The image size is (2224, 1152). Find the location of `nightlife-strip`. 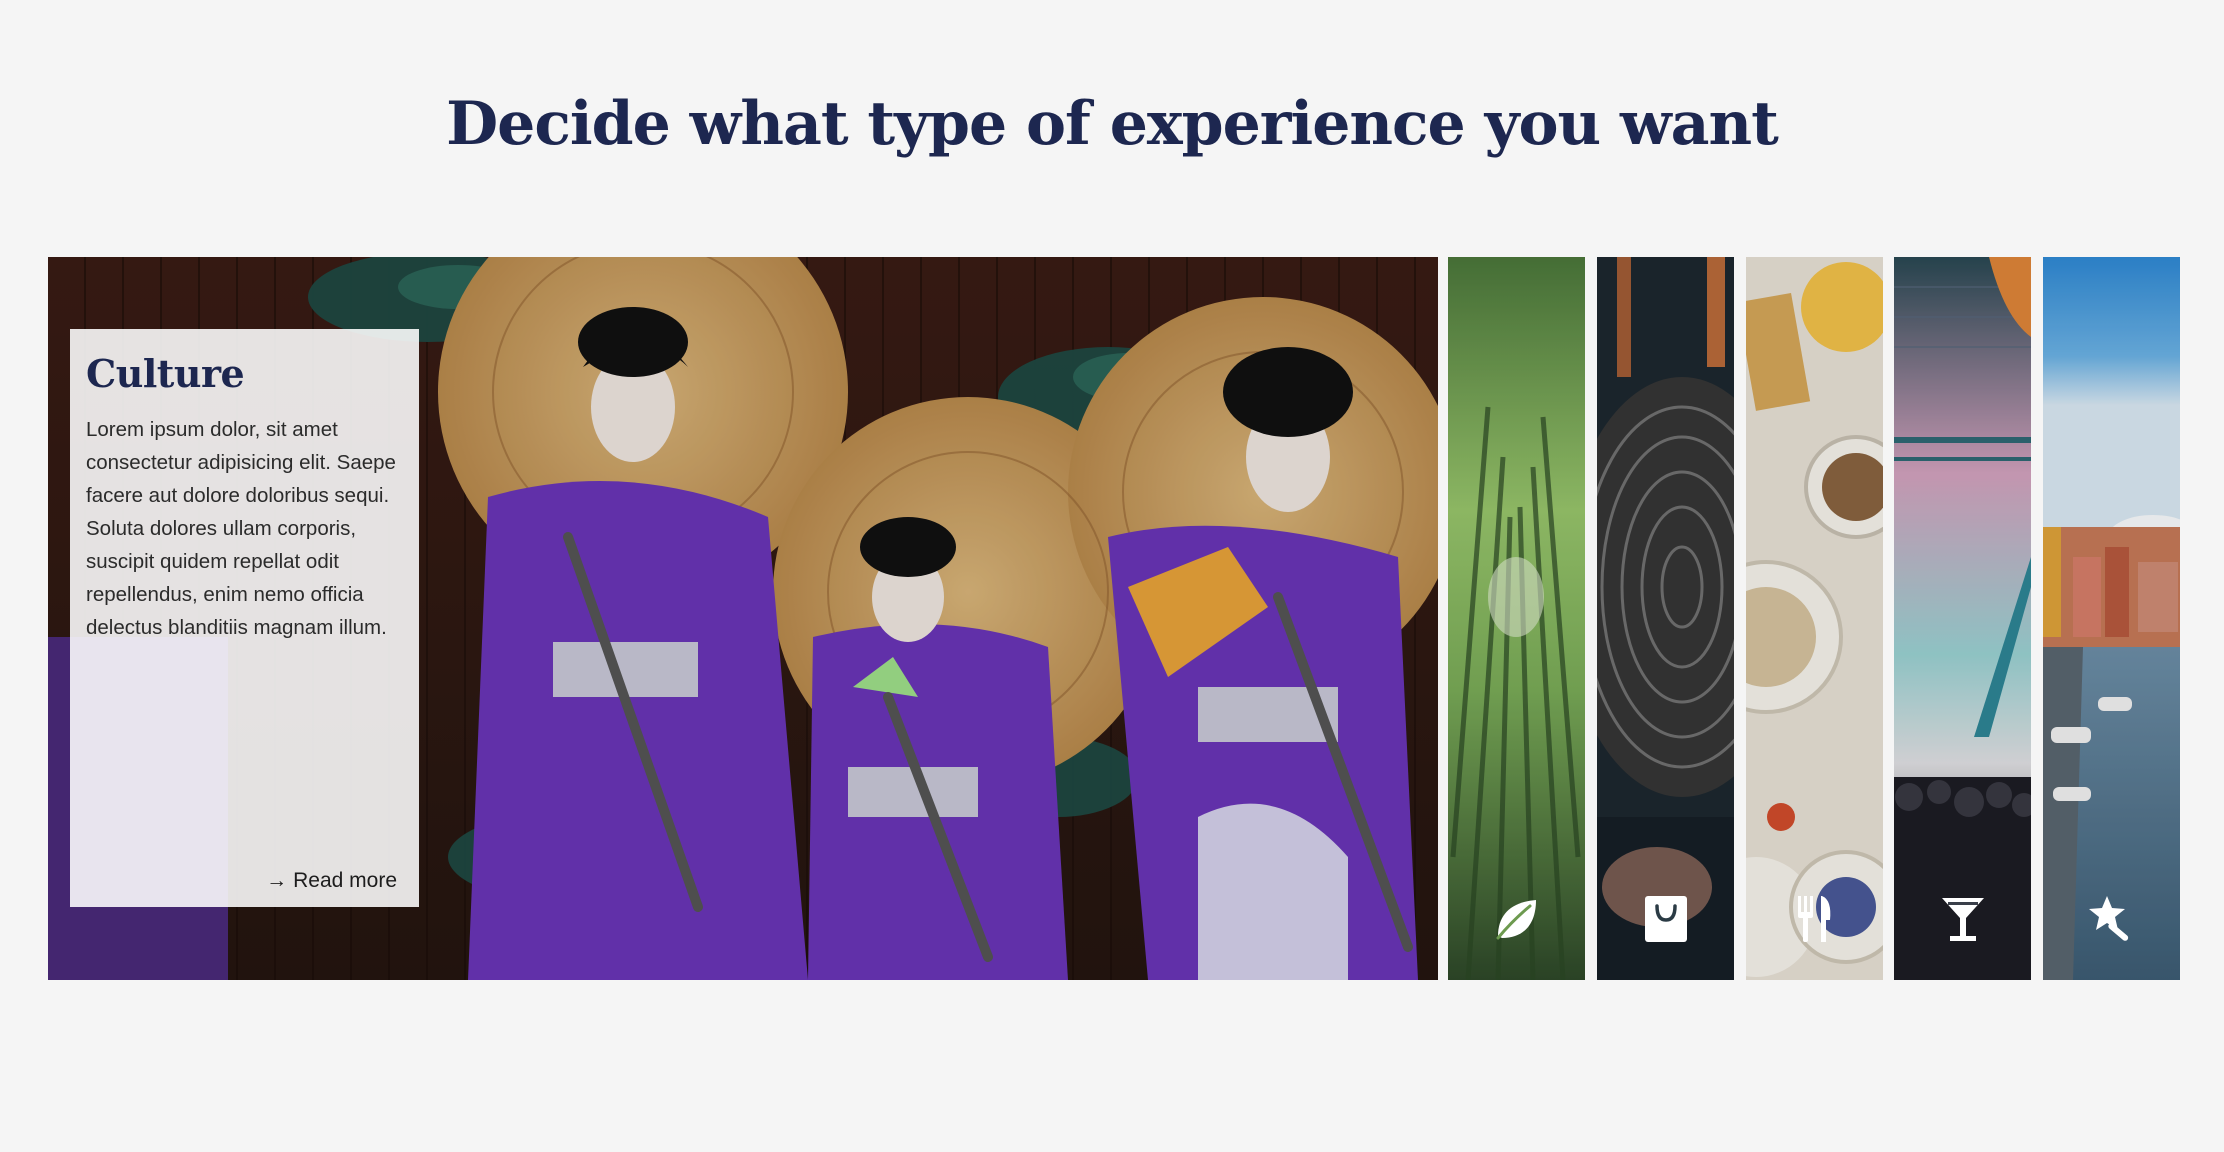

nightlife-strip is located at coordinates (1962, 618).